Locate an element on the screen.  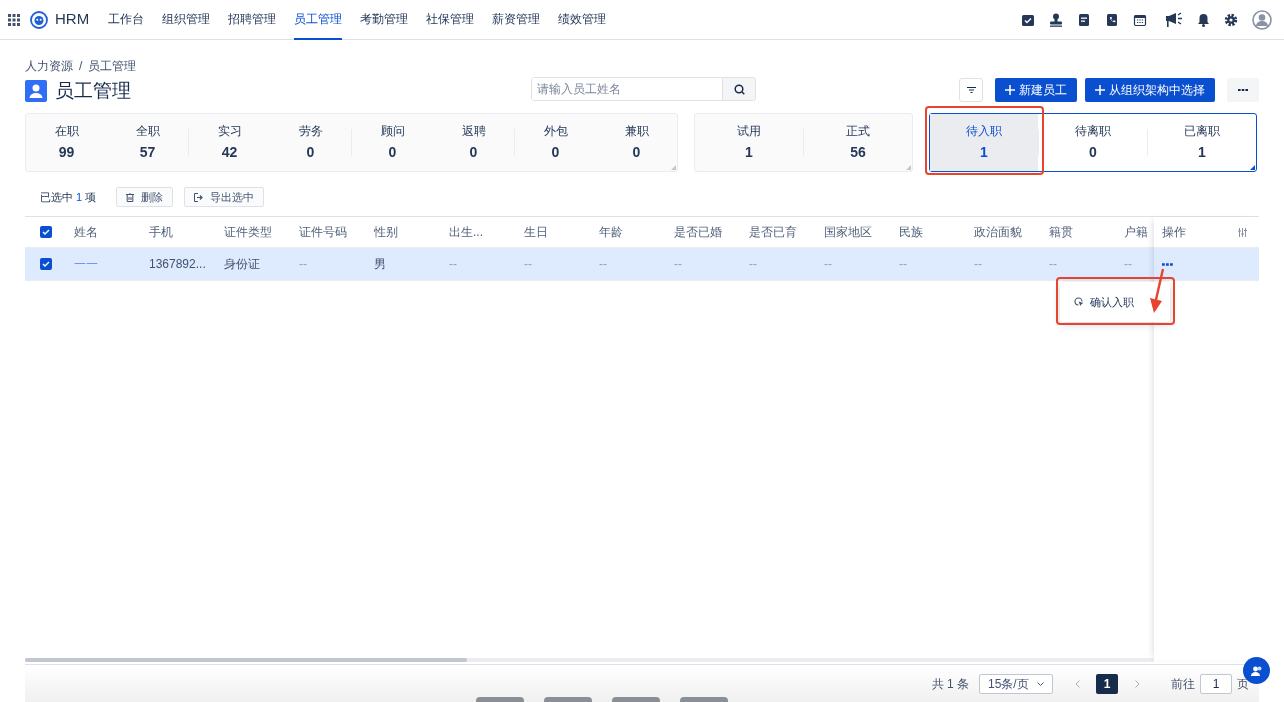
app-grid-icon is located at coordinates (14, 19).